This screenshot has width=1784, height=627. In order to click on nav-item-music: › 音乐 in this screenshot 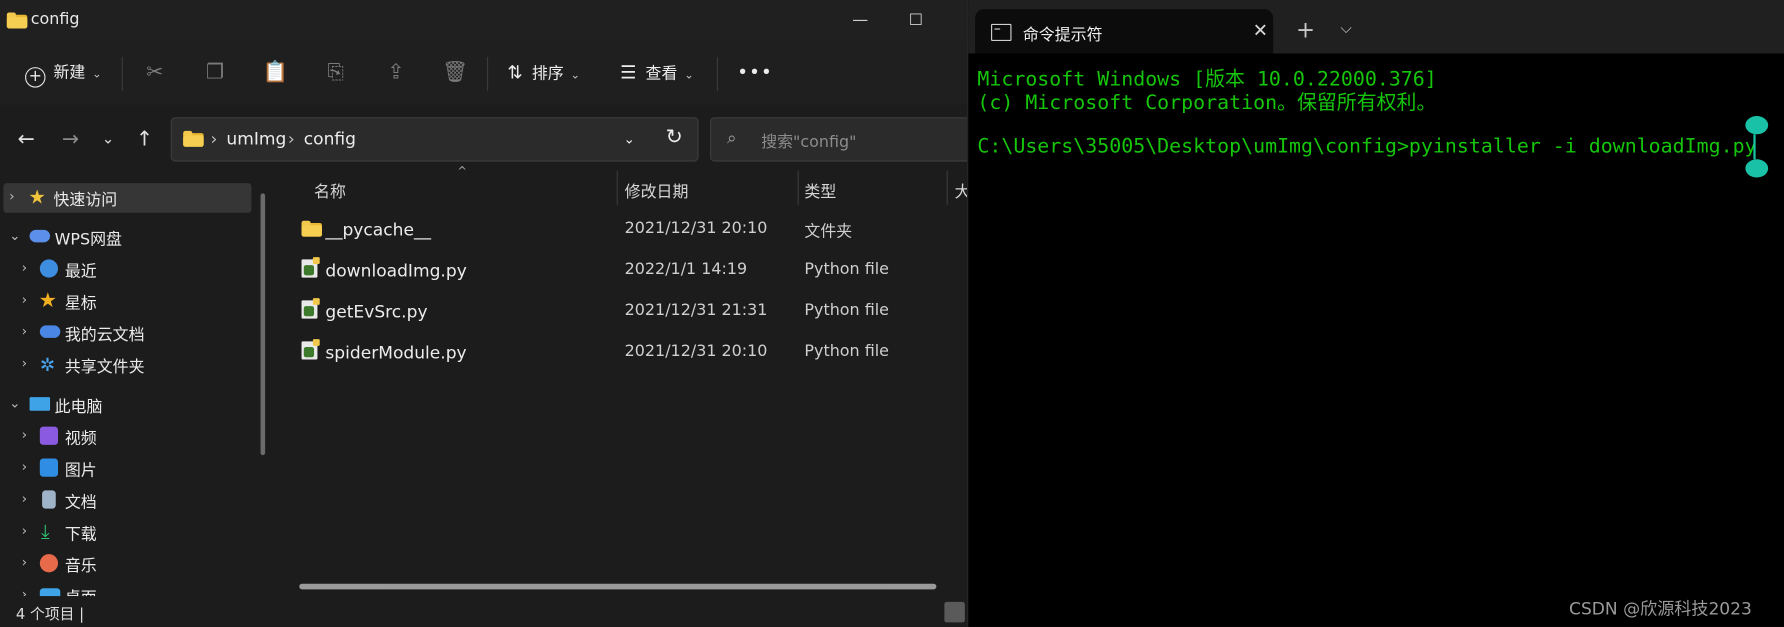, I will do `click(126, 565)`.